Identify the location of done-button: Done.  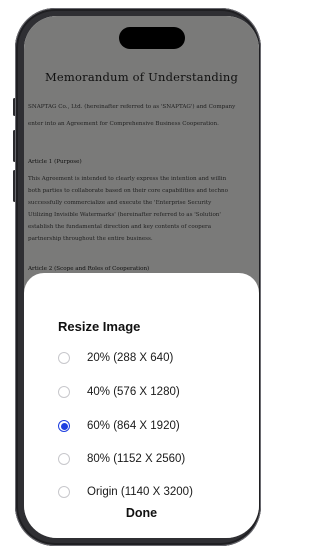
(141, 513).